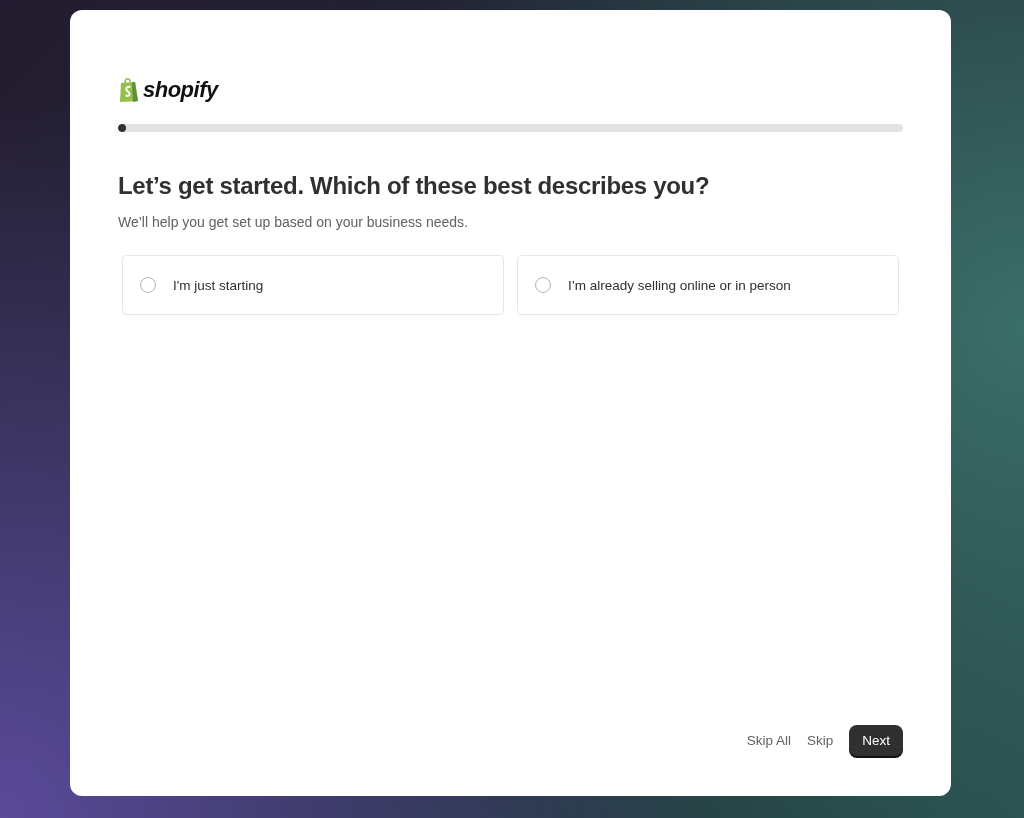  Describe the element at coordinates (876, 740) in the screenshot. I see `next-button: Next` at that location.